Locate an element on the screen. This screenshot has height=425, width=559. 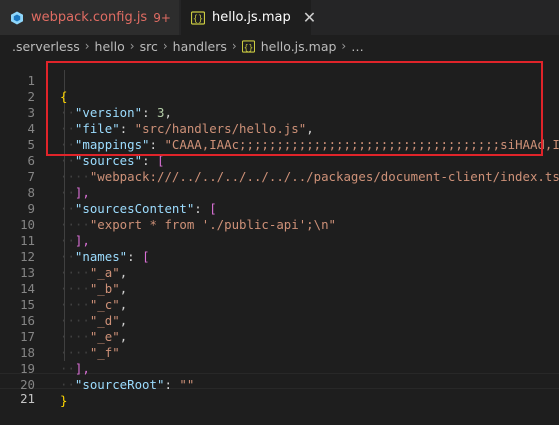
breadcrumb-item: handlers is located at coordinates (200, 46).